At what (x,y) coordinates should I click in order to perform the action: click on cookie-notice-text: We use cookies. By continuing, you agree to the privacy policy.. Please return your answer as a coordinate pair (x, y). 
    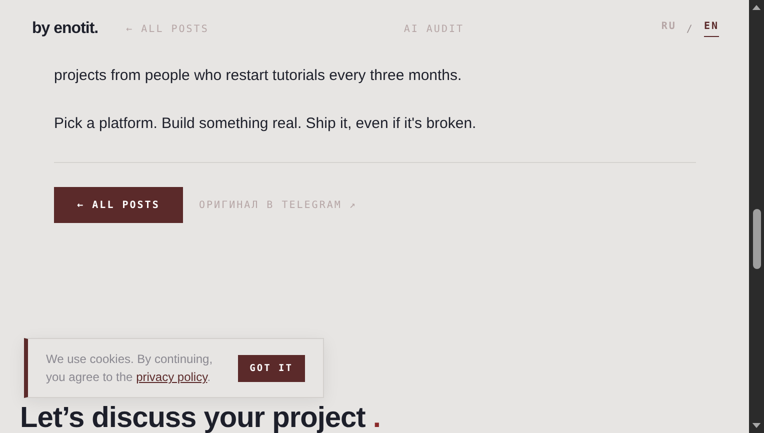
    Looking at the image, I should click on (130, 368).